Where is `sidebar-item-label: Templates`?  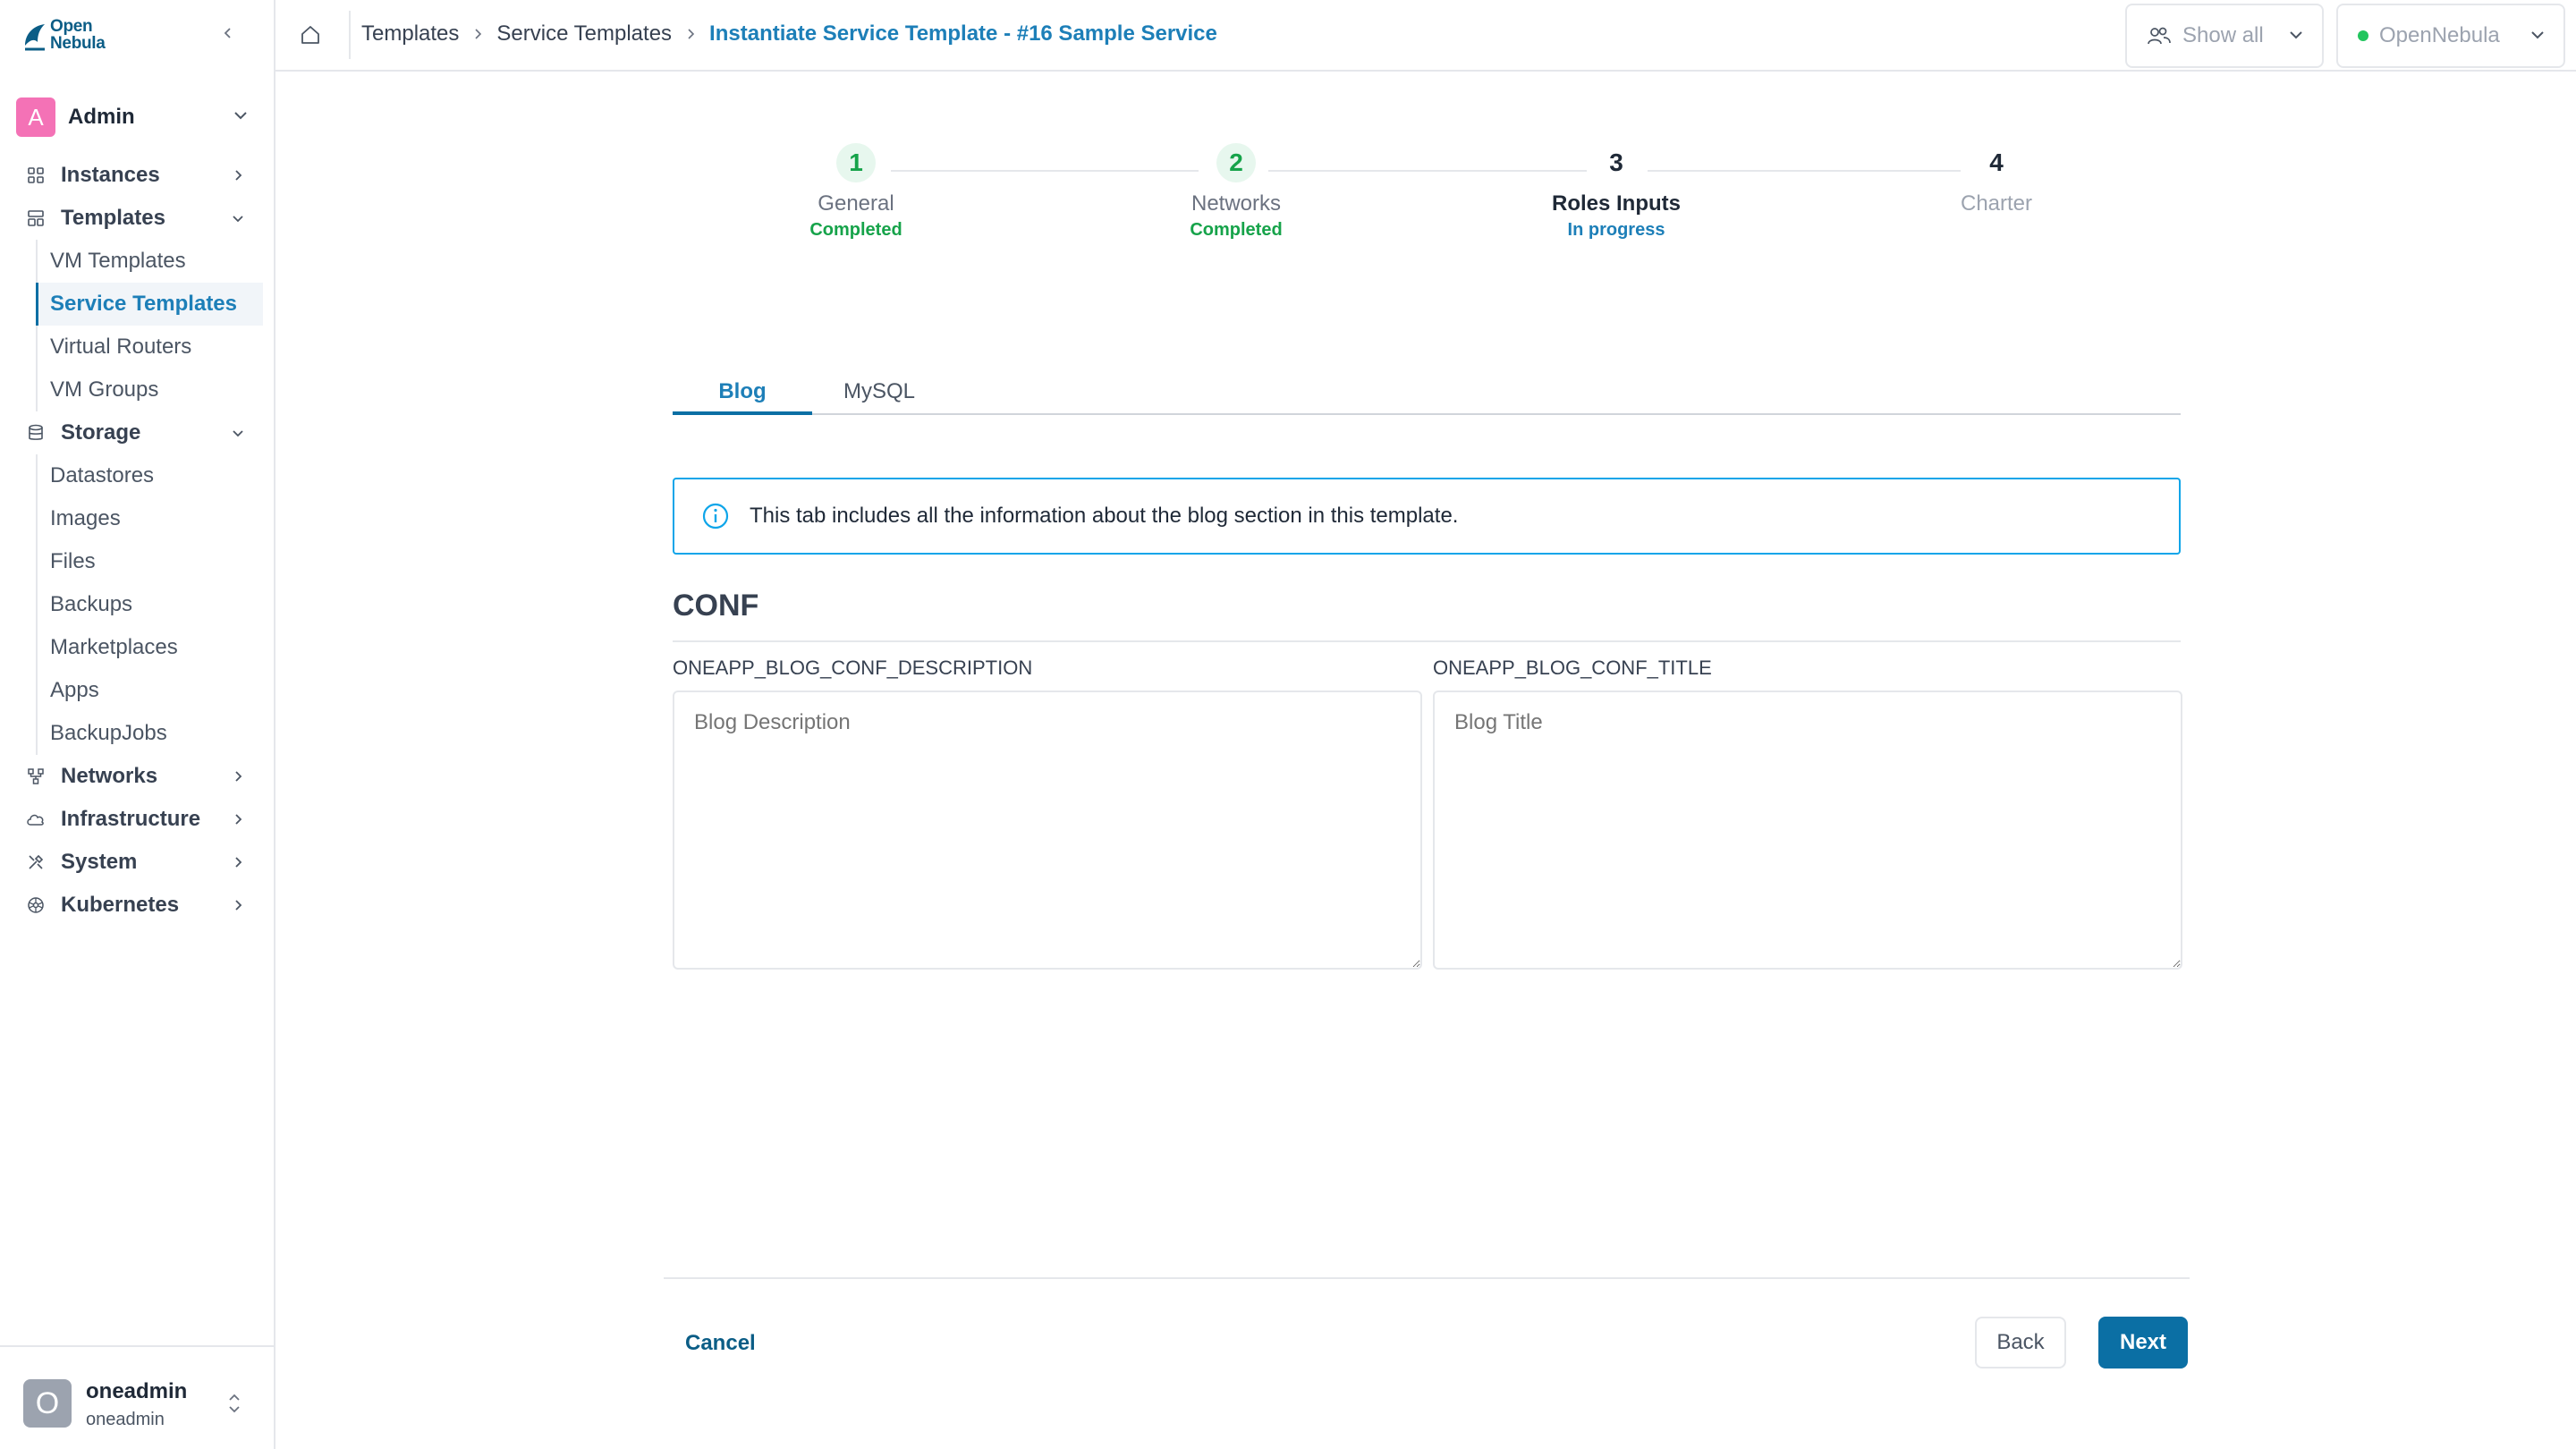 sidebar-item-label: Templates is located at coordinates (113, 218).